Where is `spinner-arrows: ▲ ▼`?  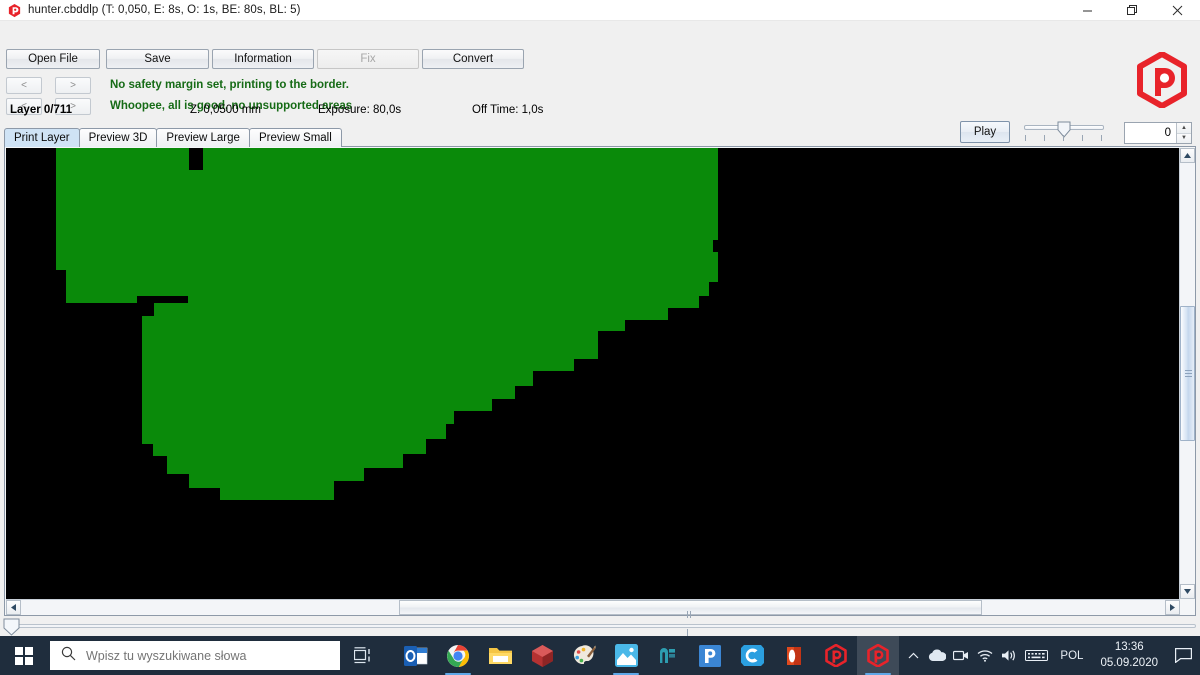
spinner-arrows: ▲ ▼ is located at coordinates (1183, 133).